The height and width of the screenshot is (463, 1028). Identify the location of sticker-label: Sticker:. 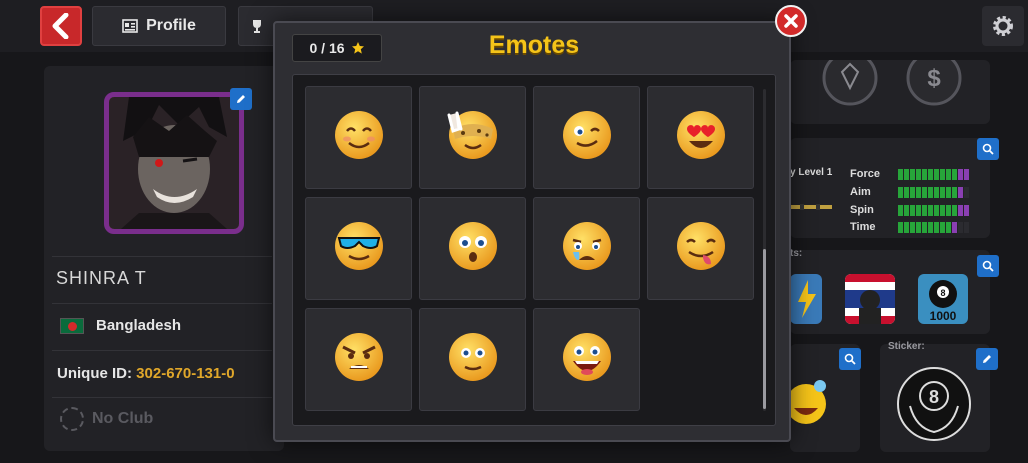
(906, 346).